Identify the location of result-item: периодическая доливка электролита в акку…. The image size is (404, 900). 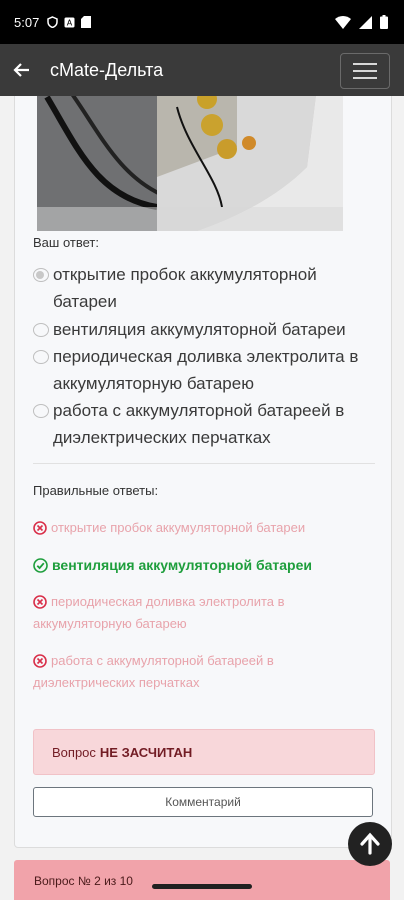
(198, 613).